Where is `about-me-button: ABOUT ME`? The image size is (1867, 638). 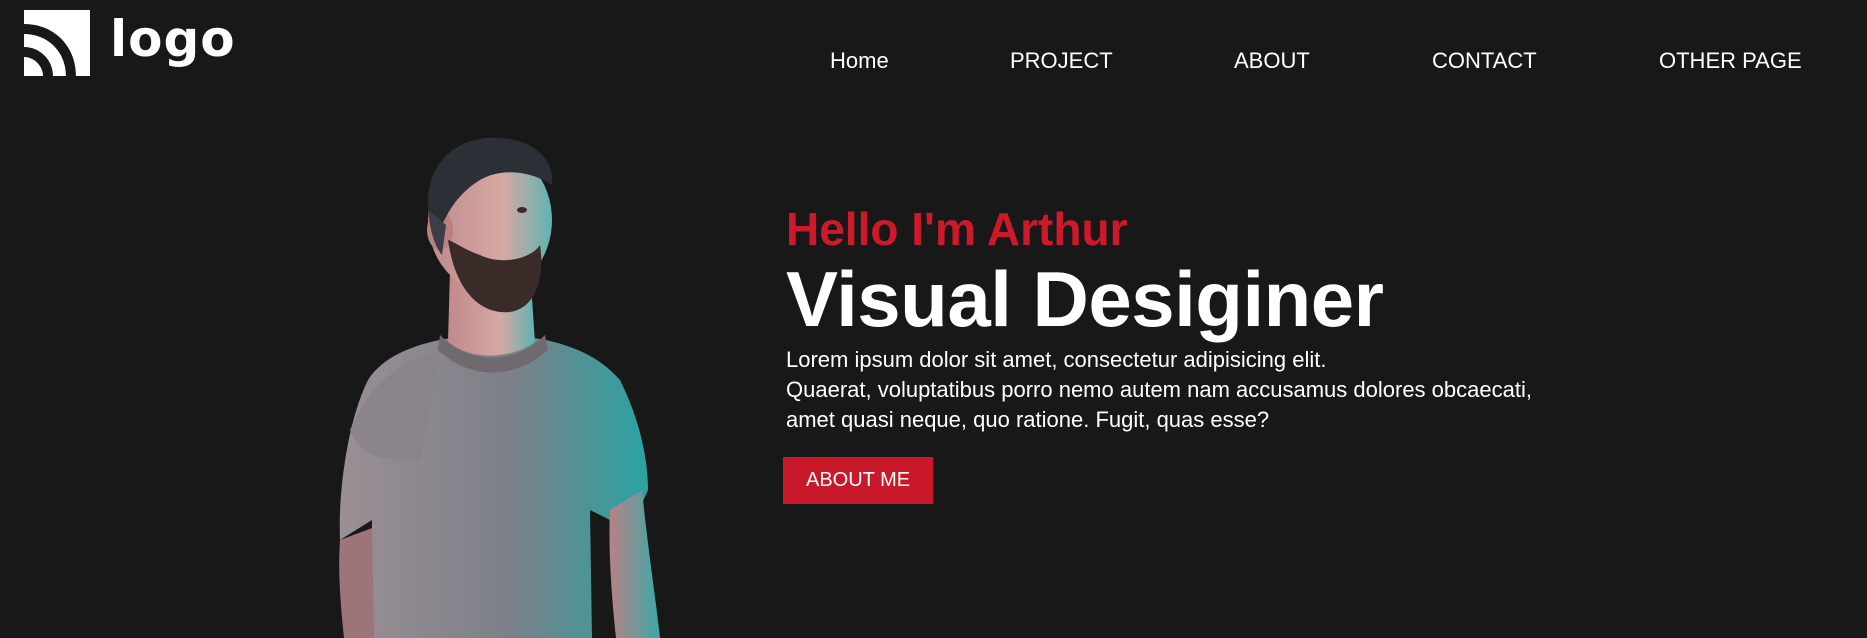
about-me-button: ABOUT ME is located at coordinates (858, 480).